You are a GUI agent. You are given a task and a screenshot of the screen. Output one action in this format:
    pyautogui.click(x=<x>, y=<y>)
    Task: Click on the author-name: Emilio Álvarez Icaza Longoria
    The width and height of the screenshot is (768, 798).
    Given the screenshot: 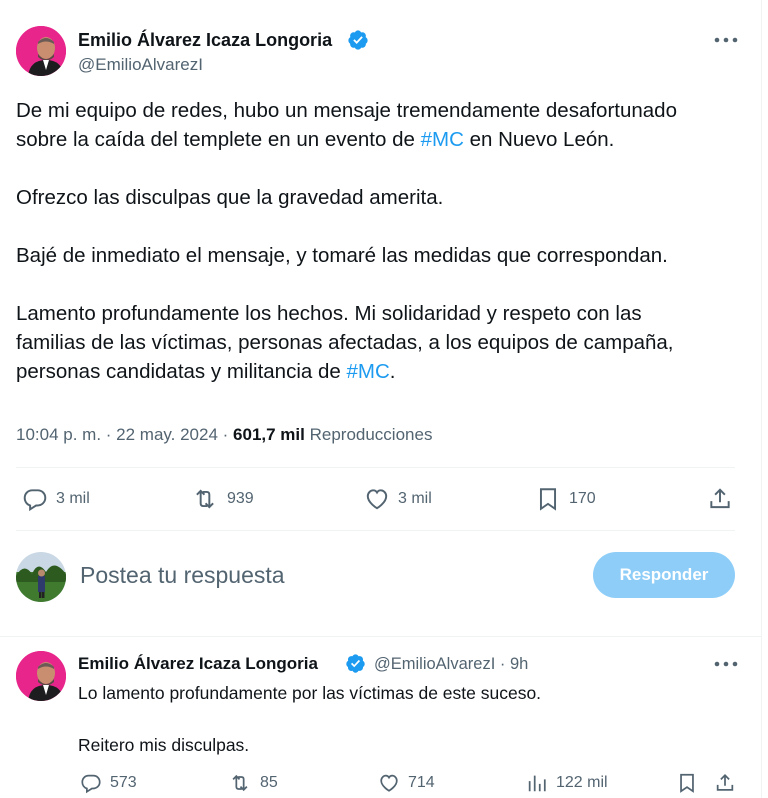 What is the action you would take?
    pyautogui.click(x=205, y=40)
    